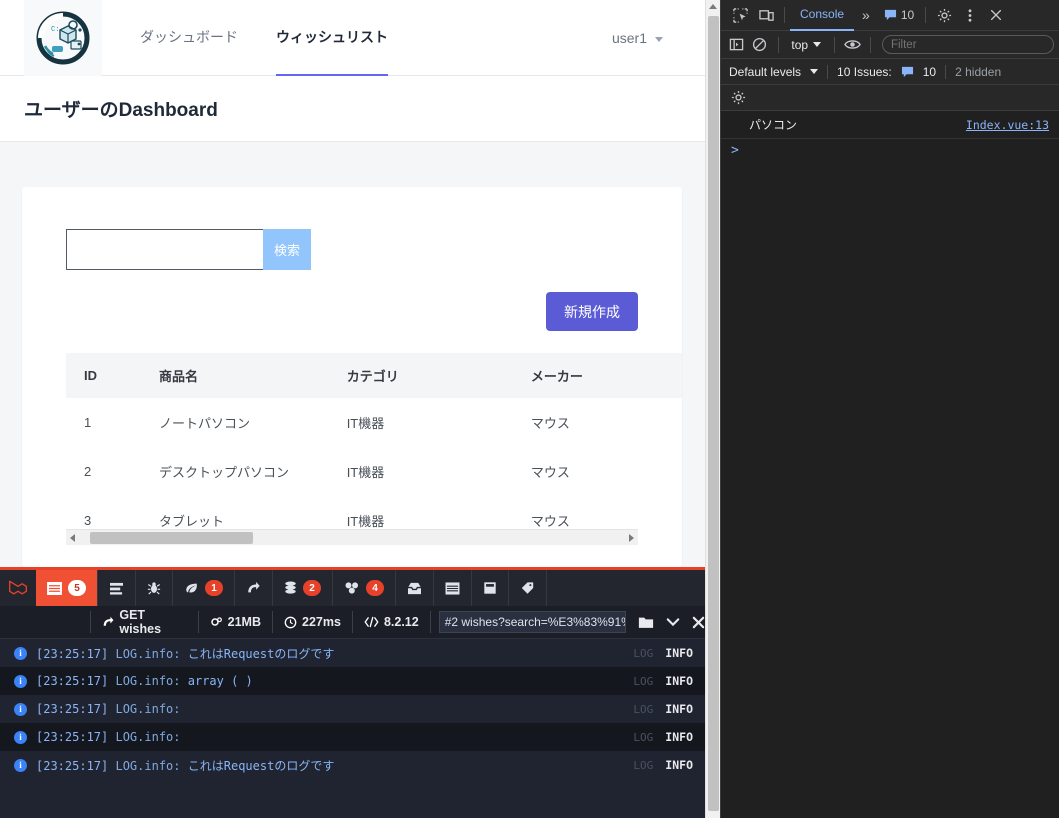 This screenshot has width=1059, height=818. Describe the element at coordinates (352, 588) in the screenshot. I see `models-icon` at that location.